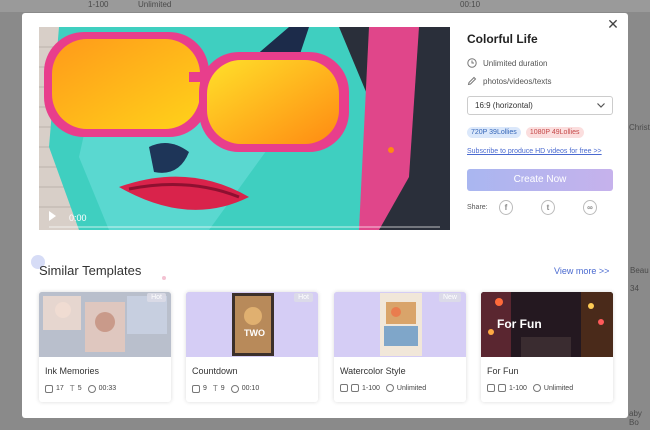 Image resolution: width=650 pixels, height=430 pixels. What do you see at coordinates (635, 418) in the screenshot?
I see `background-text: aby Bo` at bounding box center [635, 418].